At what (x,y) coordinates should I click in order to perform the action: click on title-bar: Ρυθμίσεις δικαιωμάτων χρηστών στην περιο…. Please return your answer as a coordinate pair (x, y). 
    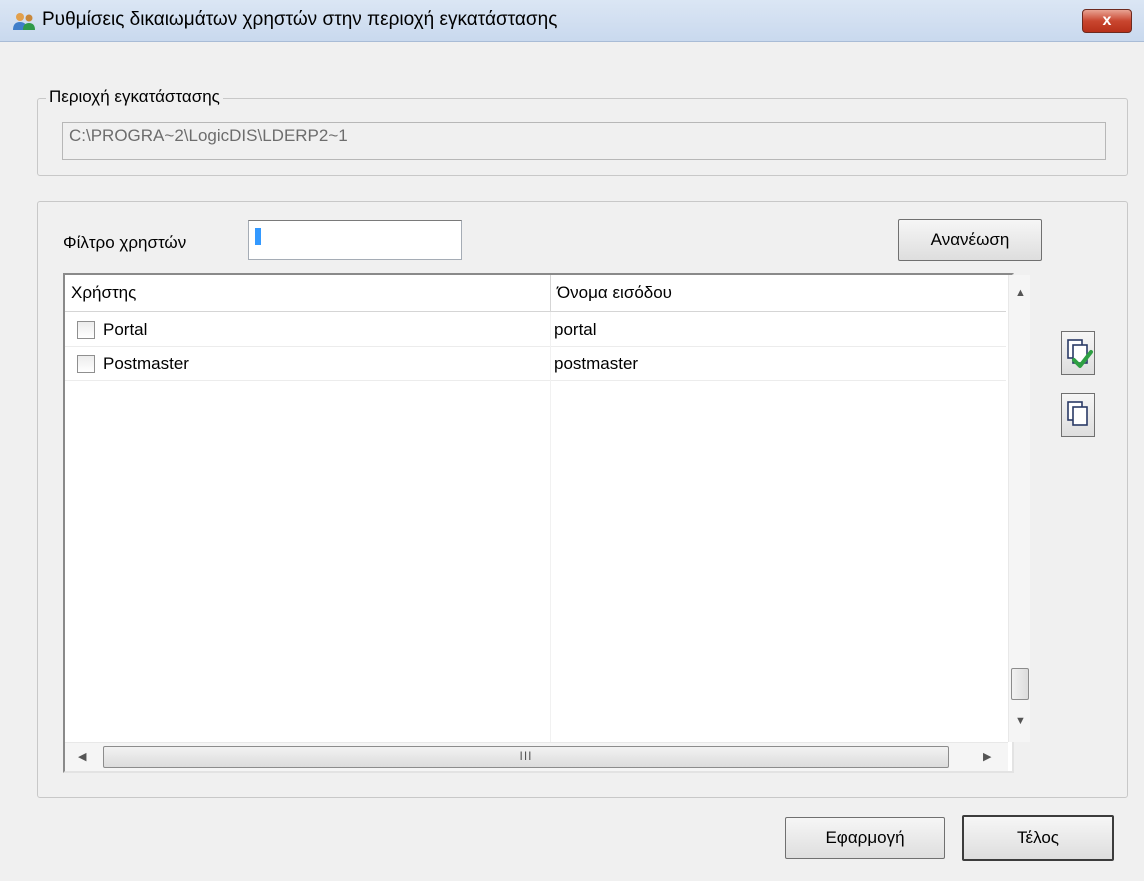
    Looking at the image, I should click on (572, 21).